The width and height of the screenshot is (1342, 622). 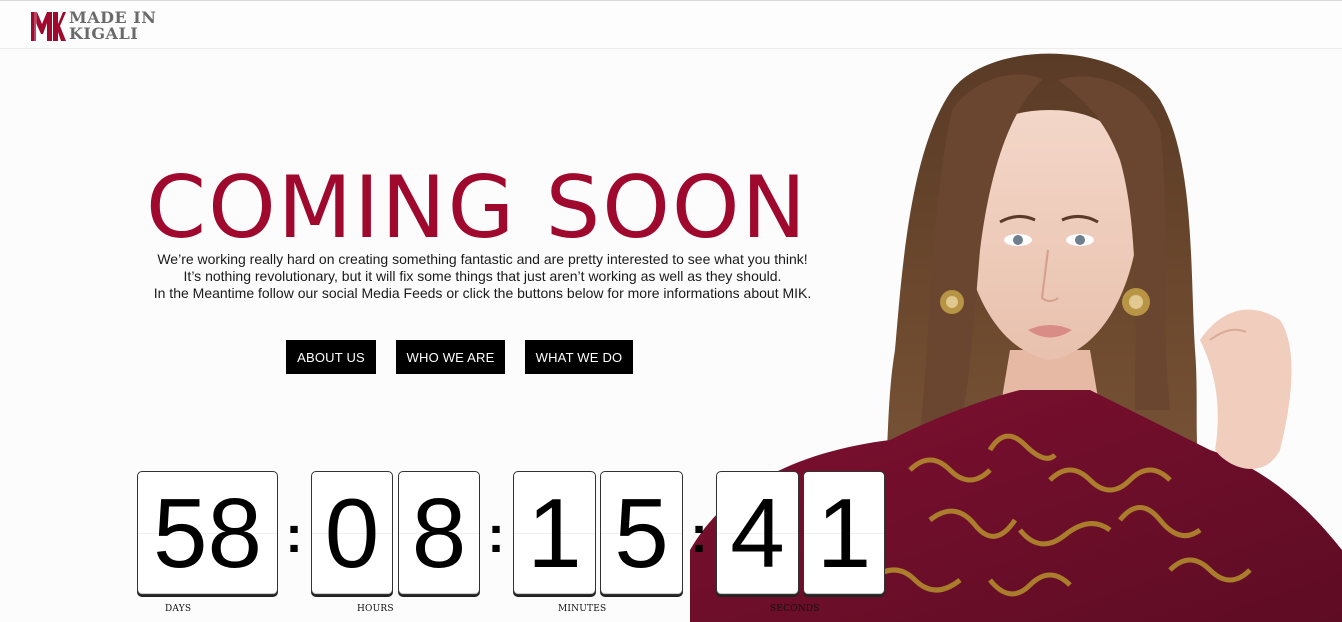 I want to click on about-us-button: ABOUT US, so click(x=331, y=357).